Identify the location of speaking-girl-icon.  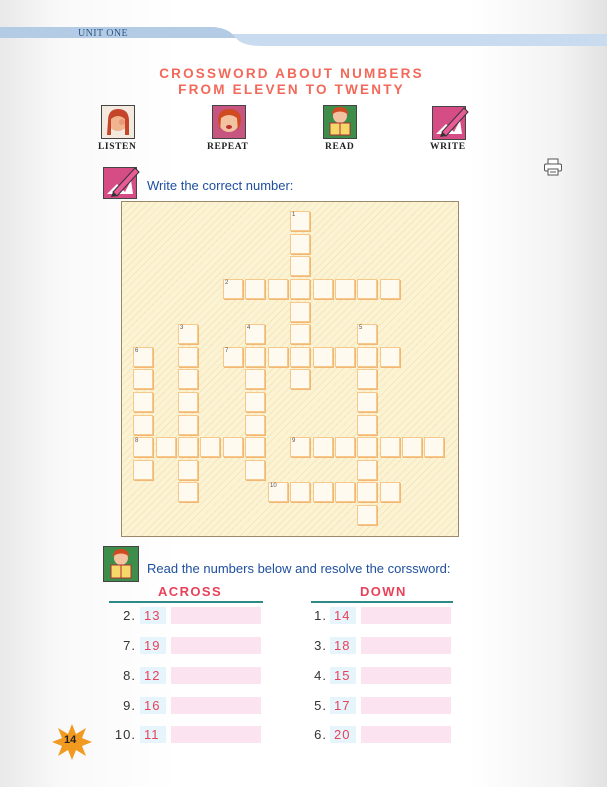
(229, 122).